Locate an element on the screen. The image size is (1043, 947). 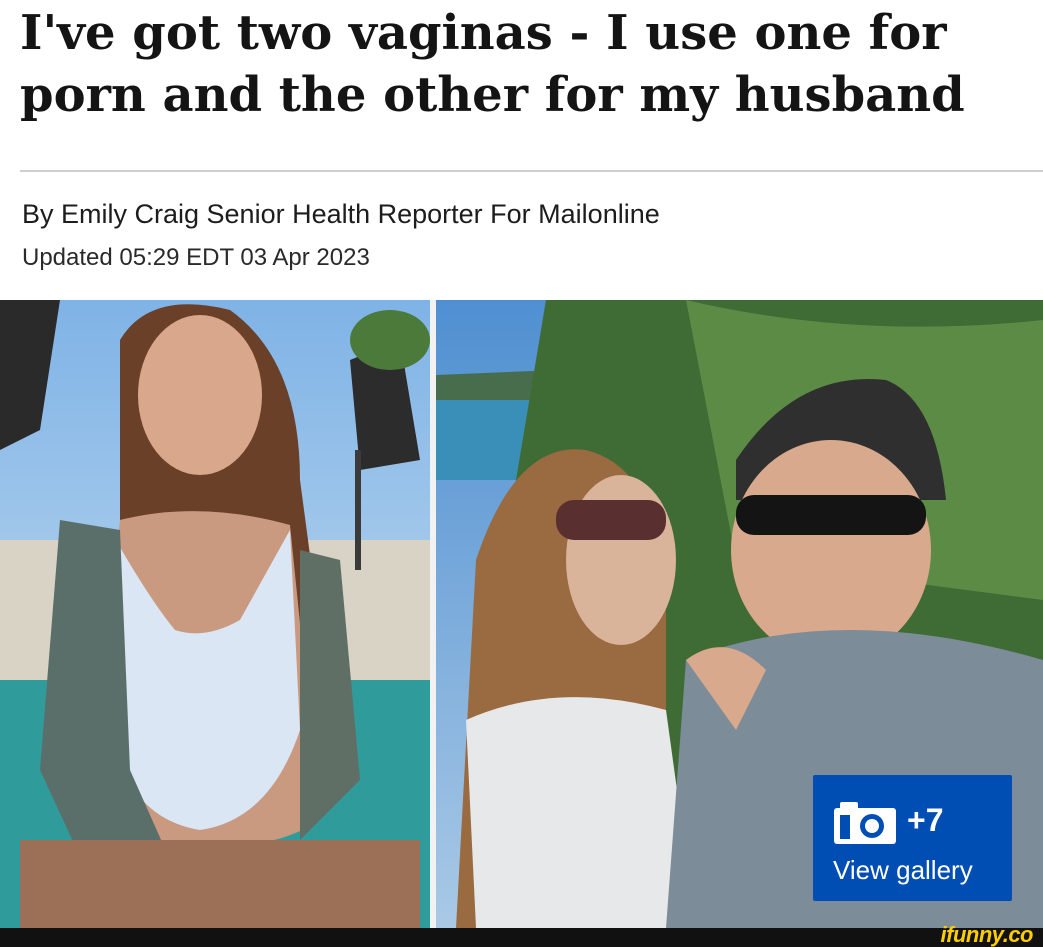
camera-icon is located at coordinates (865, 823).